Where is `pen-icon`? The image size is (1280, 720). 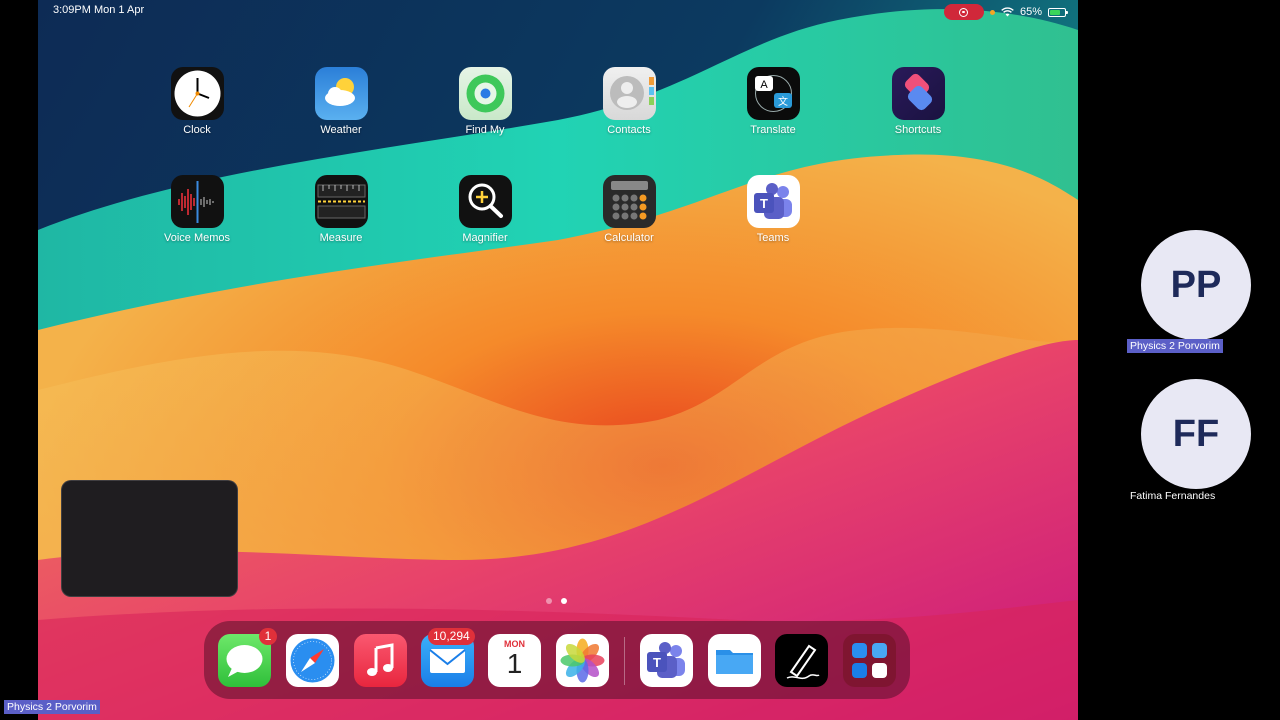 pen-icon is located at coordinates (803, 662).